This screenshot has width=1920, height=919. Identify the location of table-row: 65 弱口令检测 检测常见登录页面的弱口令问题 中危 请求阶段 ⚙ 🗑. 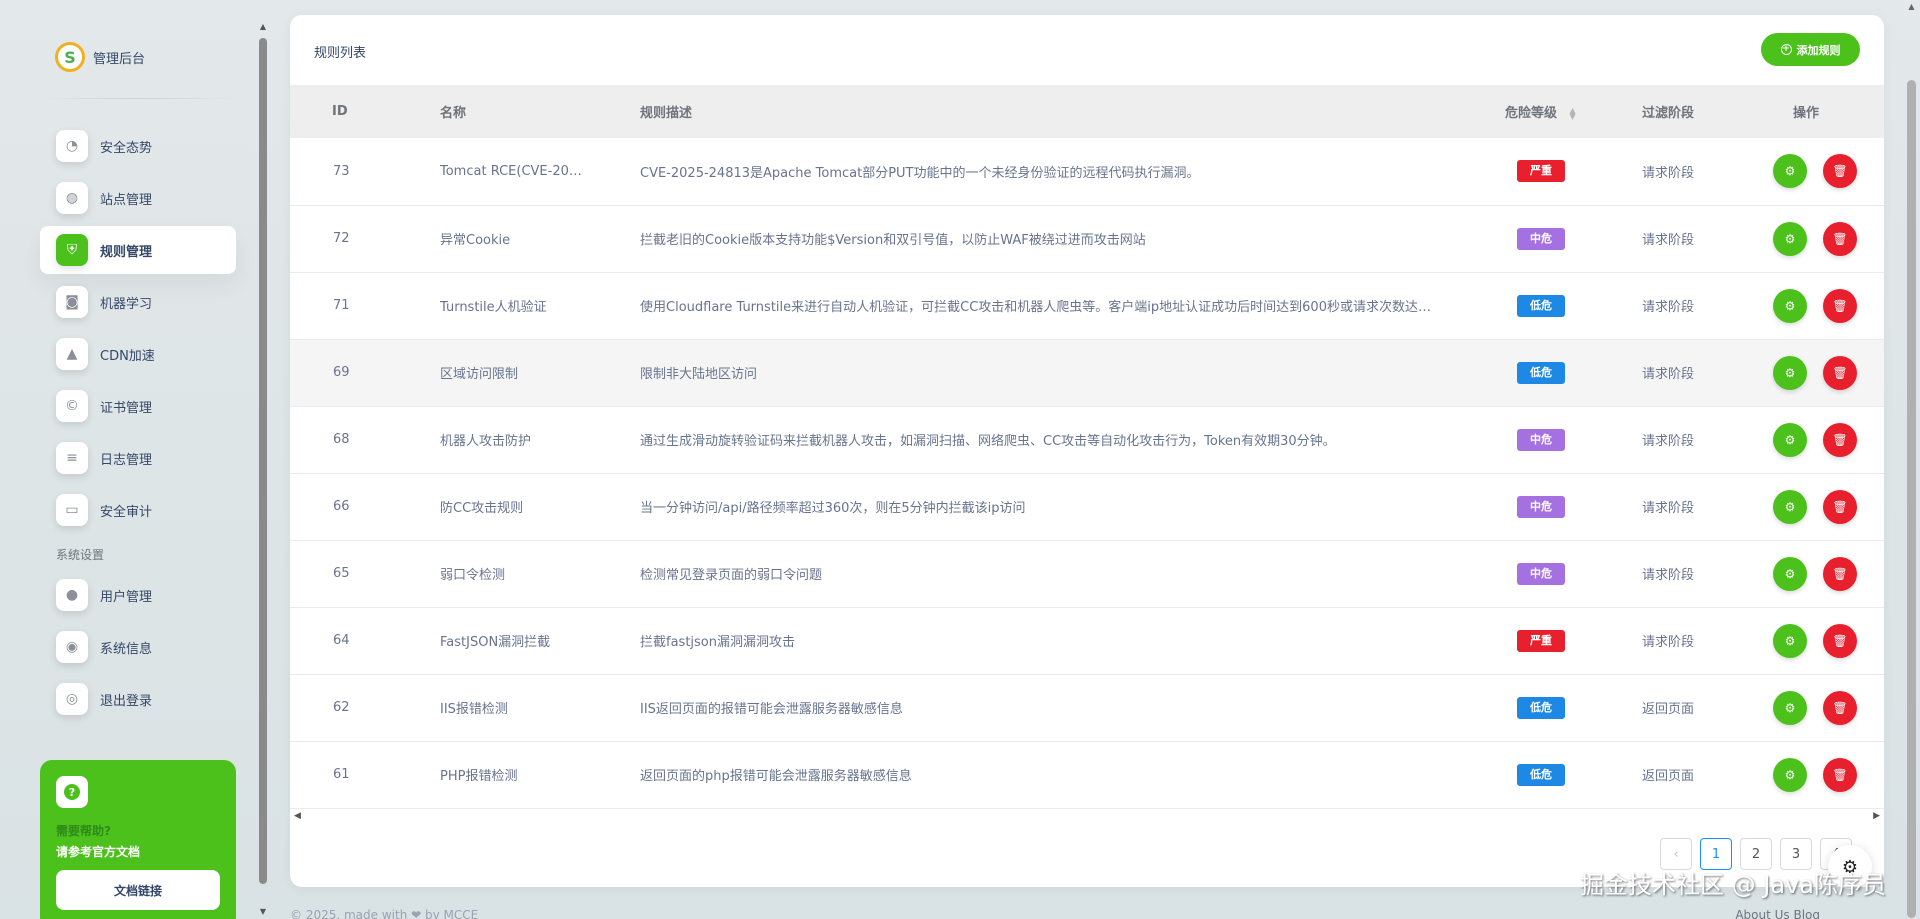
(1087, 573).